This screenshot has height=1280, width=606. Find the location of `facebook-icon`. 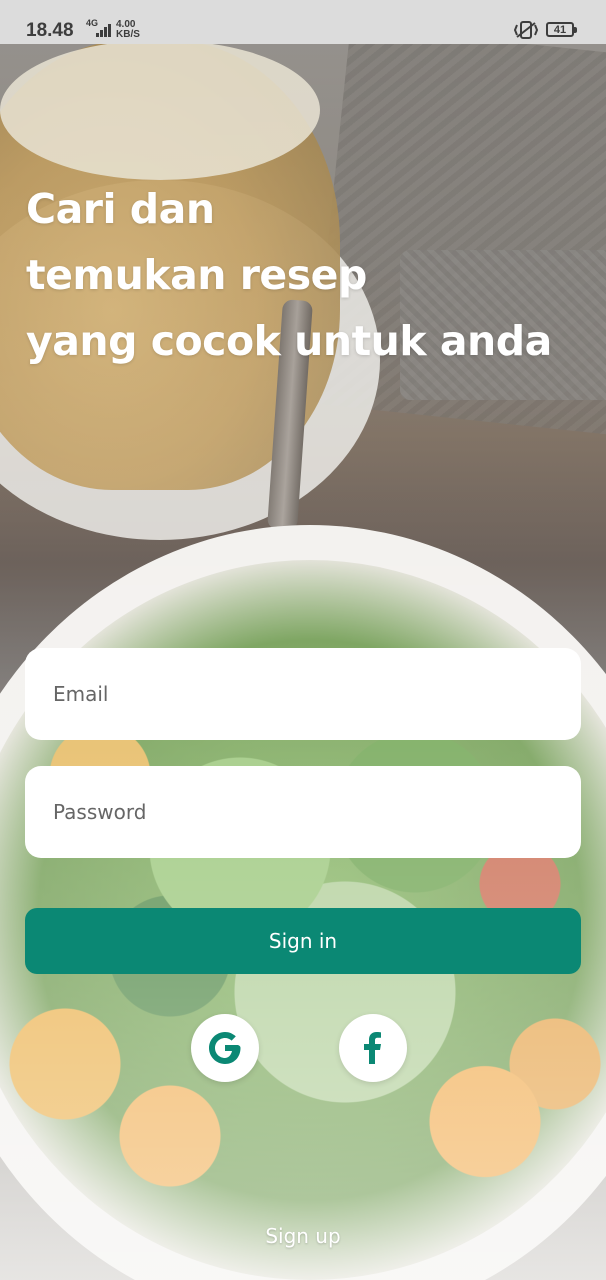

facebook-icon is located at coordinates (372, 1048).